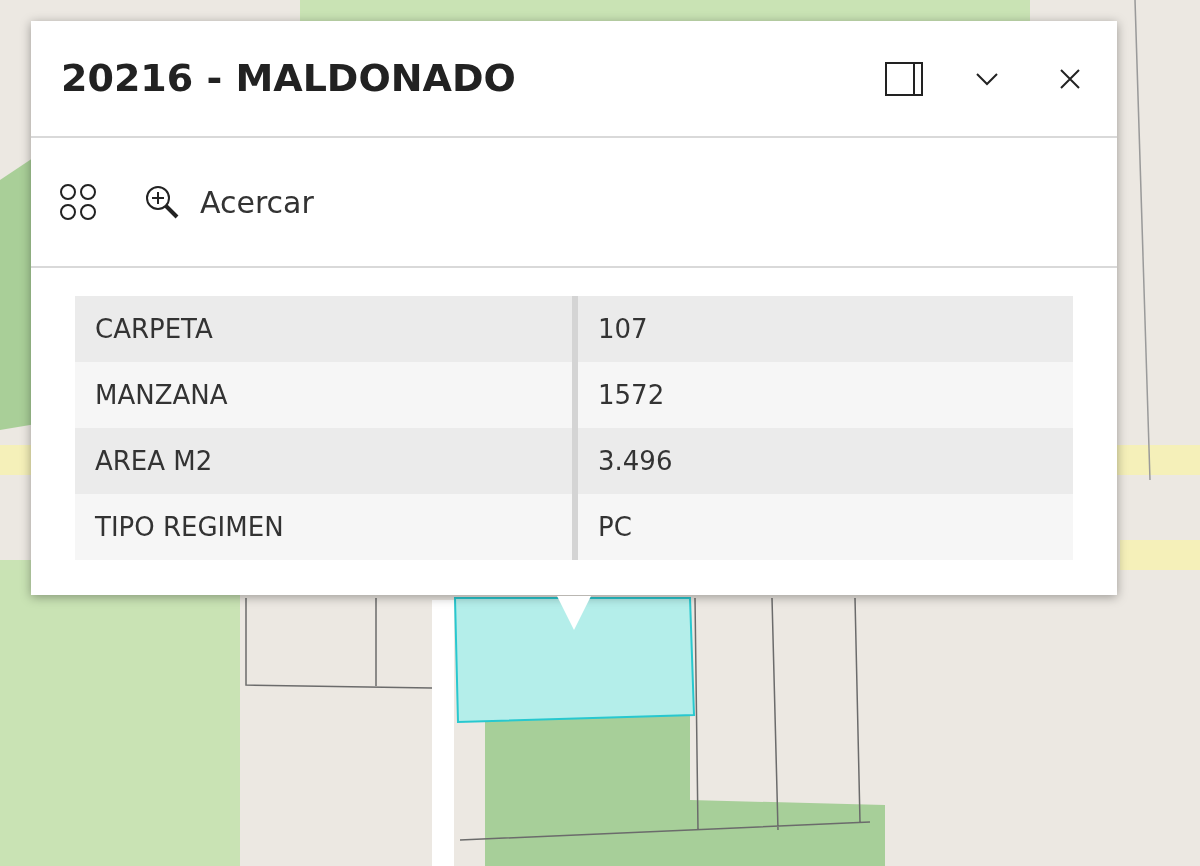 Image resolution: width=1200 pixels, height=866 pixels. What do you see at coordinates (904, 78) in the screenshot?
I see `dock-icon` at bounding box center [904, 78].